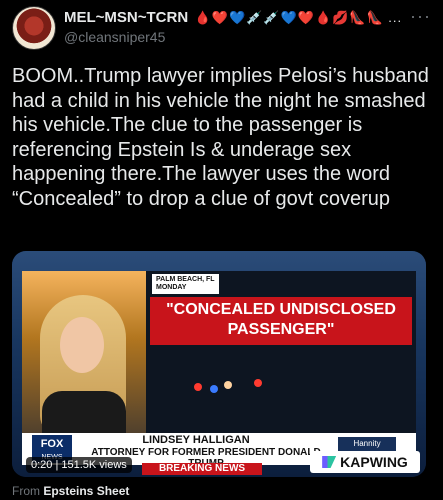  What do you see at coordinates (84, 415) in the screenshot?
I see `anchor-body` at bounding box center [84, 415].